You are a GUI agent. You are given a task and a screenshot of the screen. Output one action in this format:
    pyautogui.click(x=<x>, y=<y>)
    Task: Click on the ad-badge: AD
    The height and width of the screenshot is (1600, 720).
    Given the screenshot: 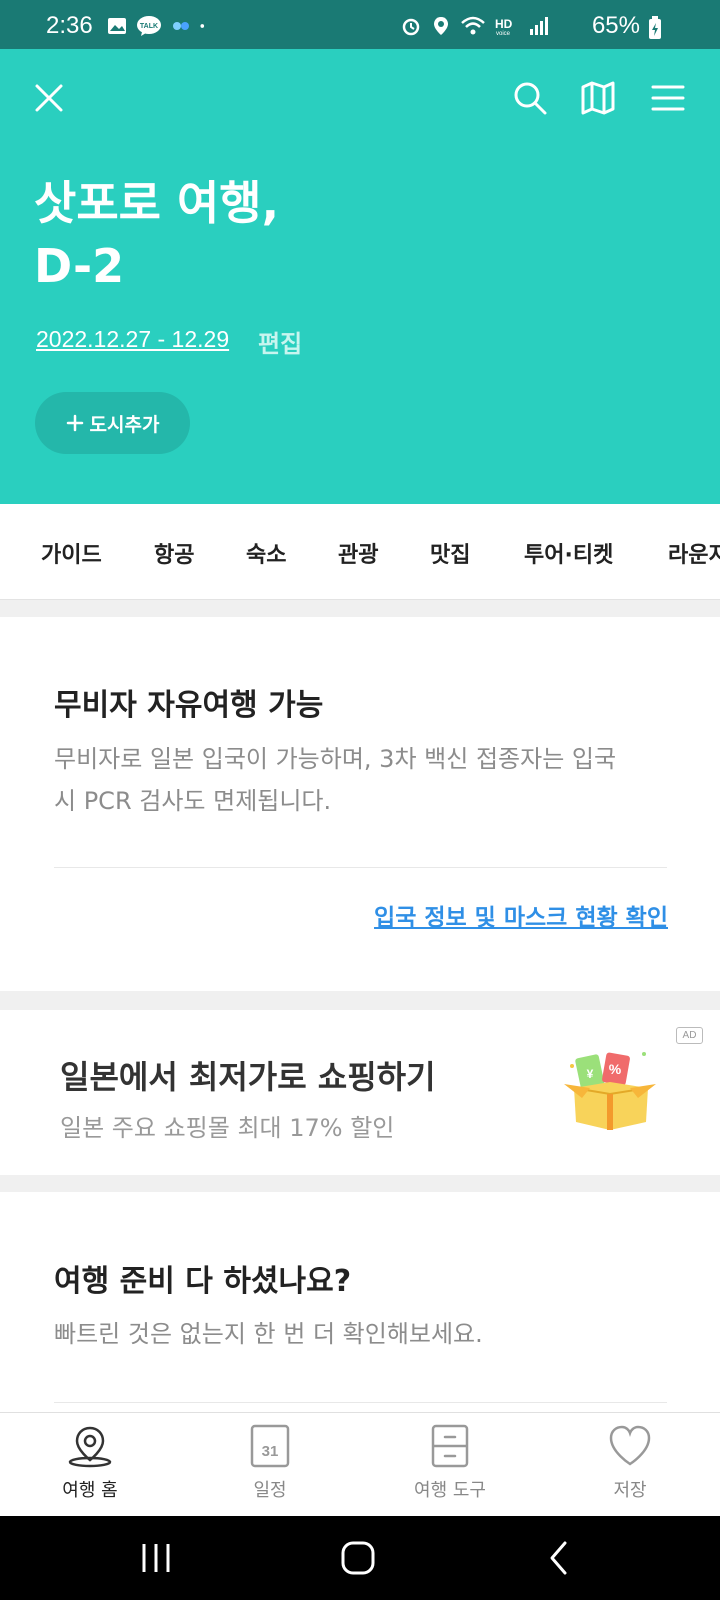 What is the action you would take?
    pyautogui.click(x=689, y=1035)
    